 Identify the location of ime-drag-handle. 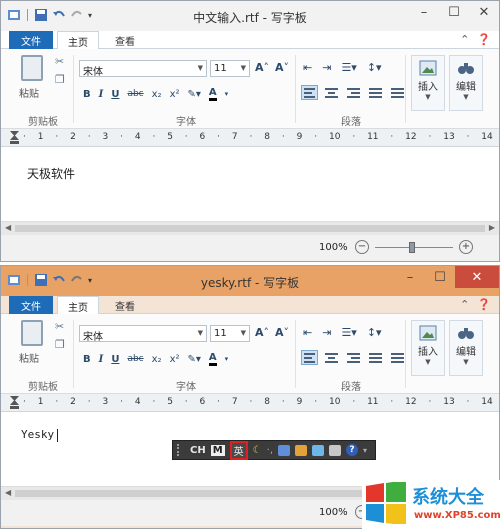
(181, 450).